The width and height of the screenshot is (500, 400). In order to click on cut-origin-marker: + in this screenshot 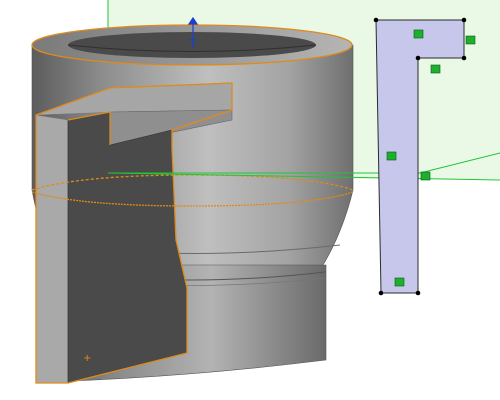, I will do `click(87, 358)`.